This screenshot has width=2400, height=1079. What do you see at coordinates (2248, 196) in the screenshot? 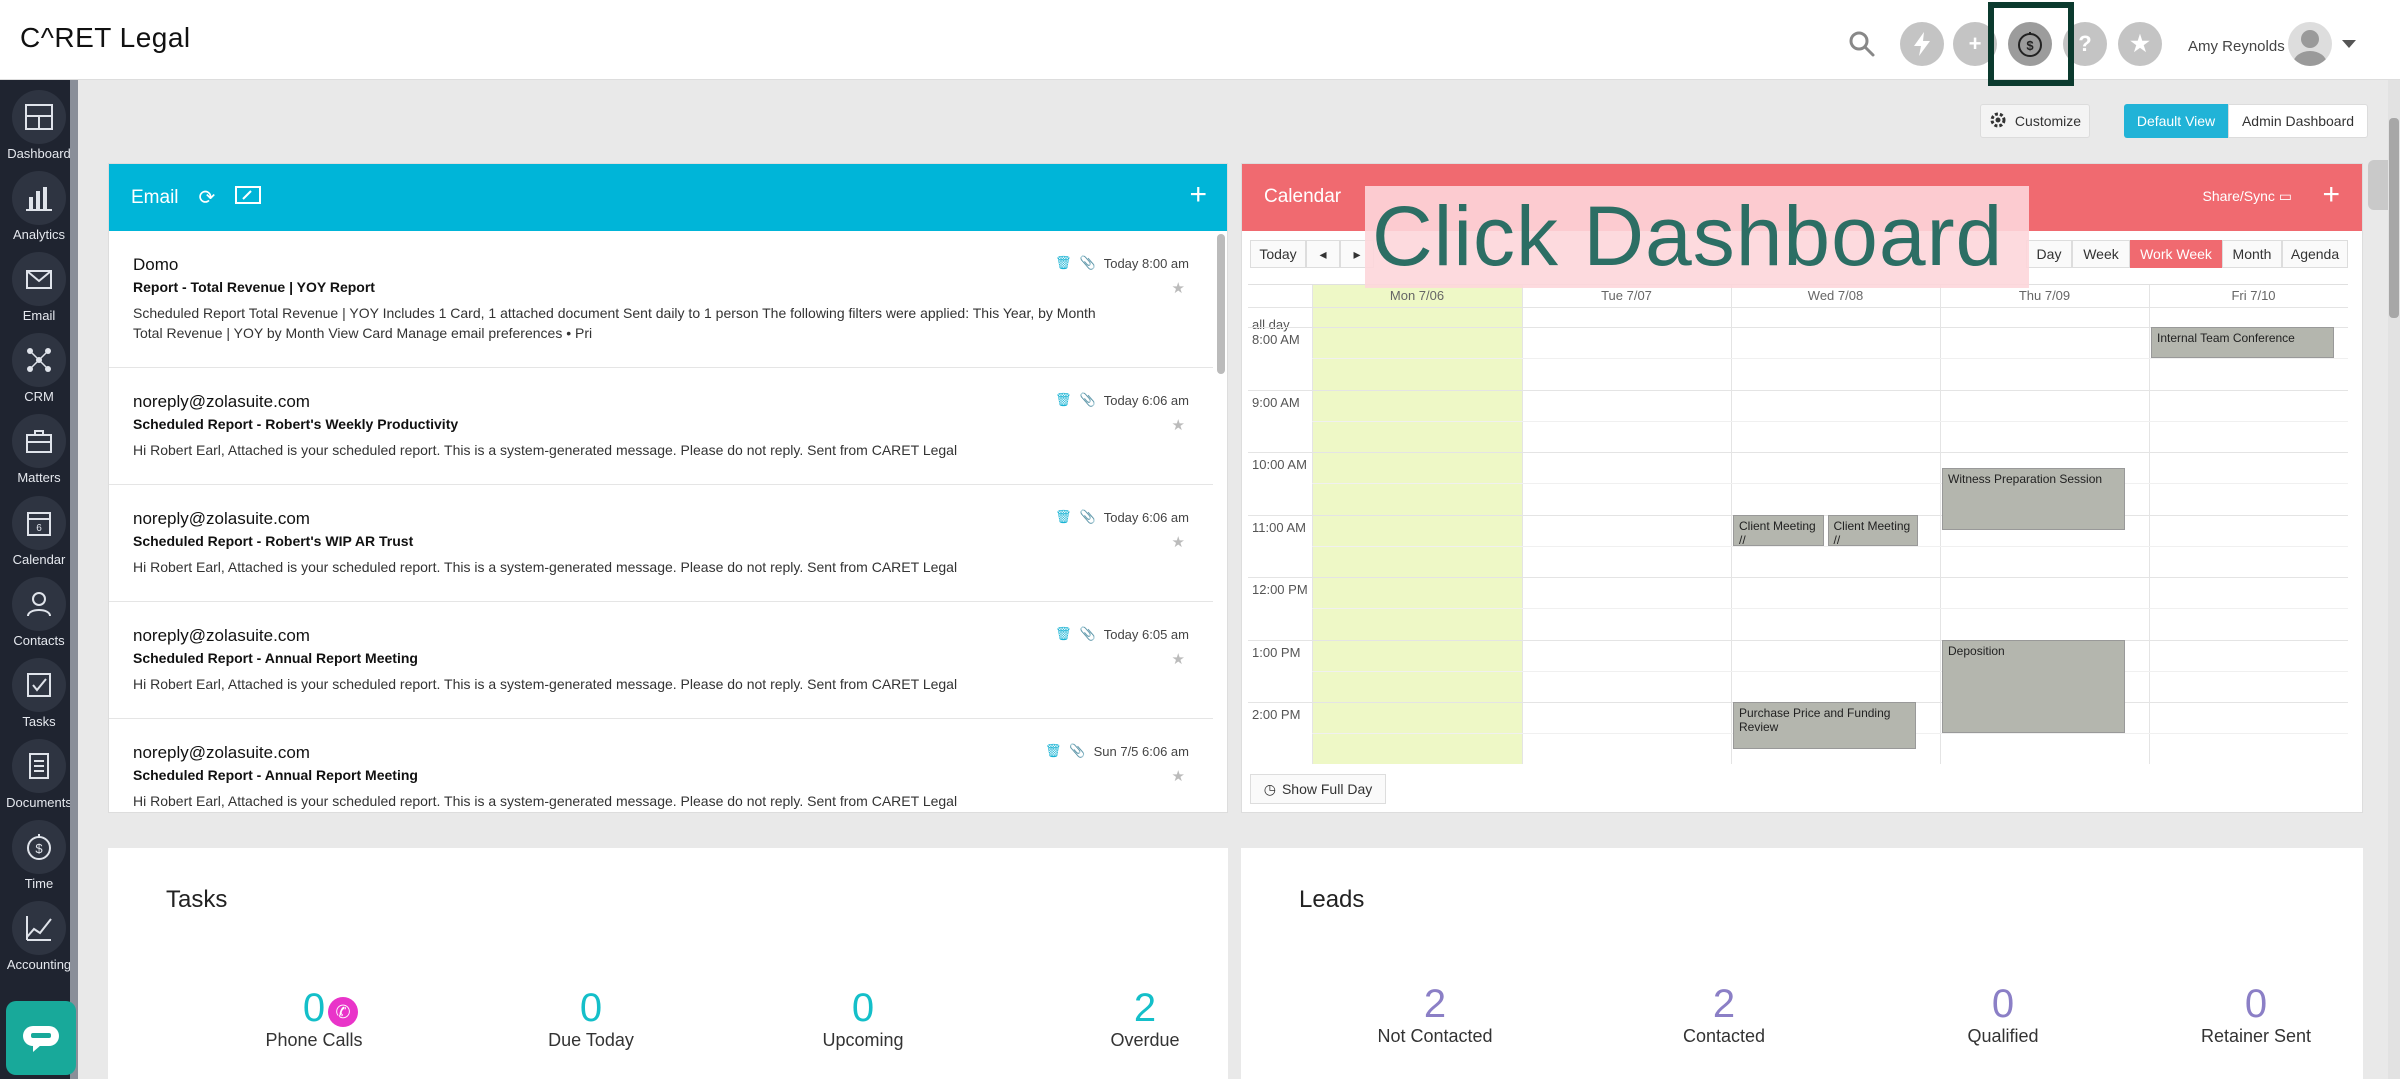
I see `share-sync-link: Share/Sync ▭` at bounding box center [2248, 196].